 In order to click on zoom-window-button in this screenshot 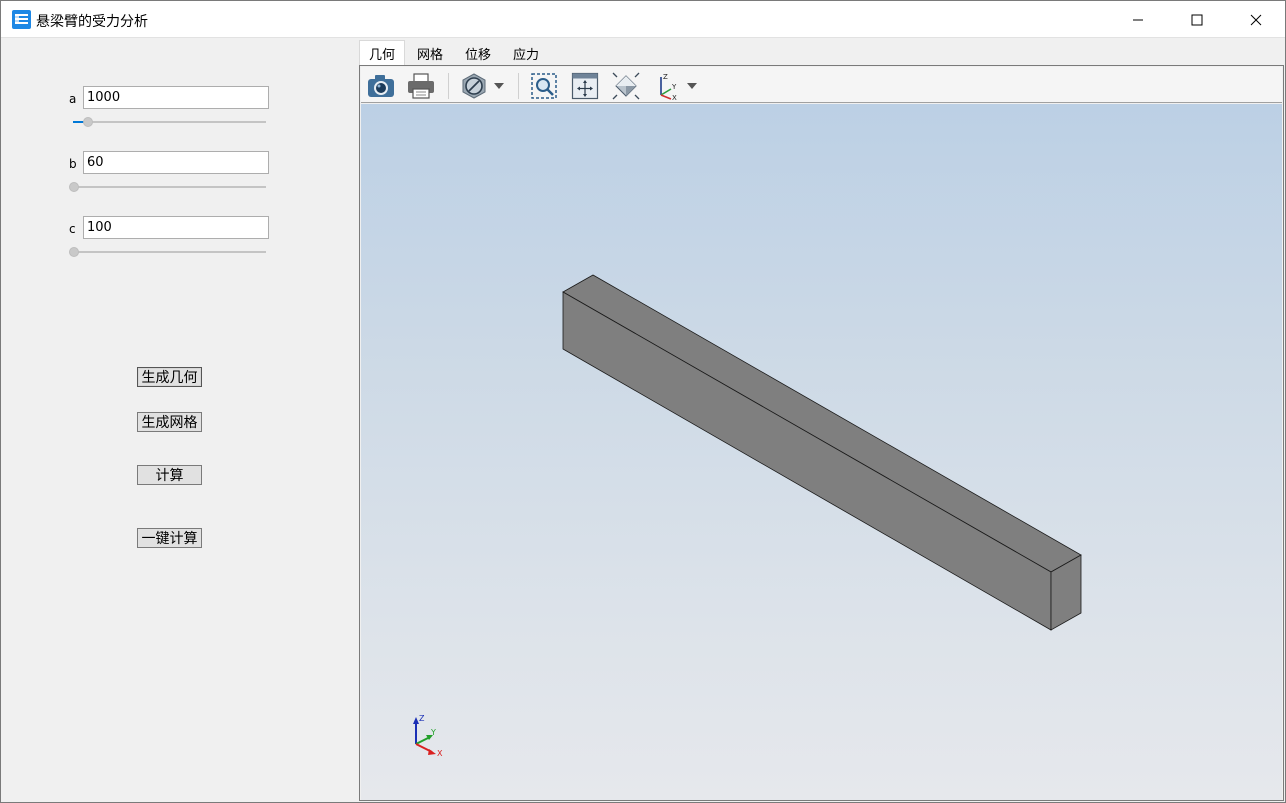, I will do `click(544, 86)`.